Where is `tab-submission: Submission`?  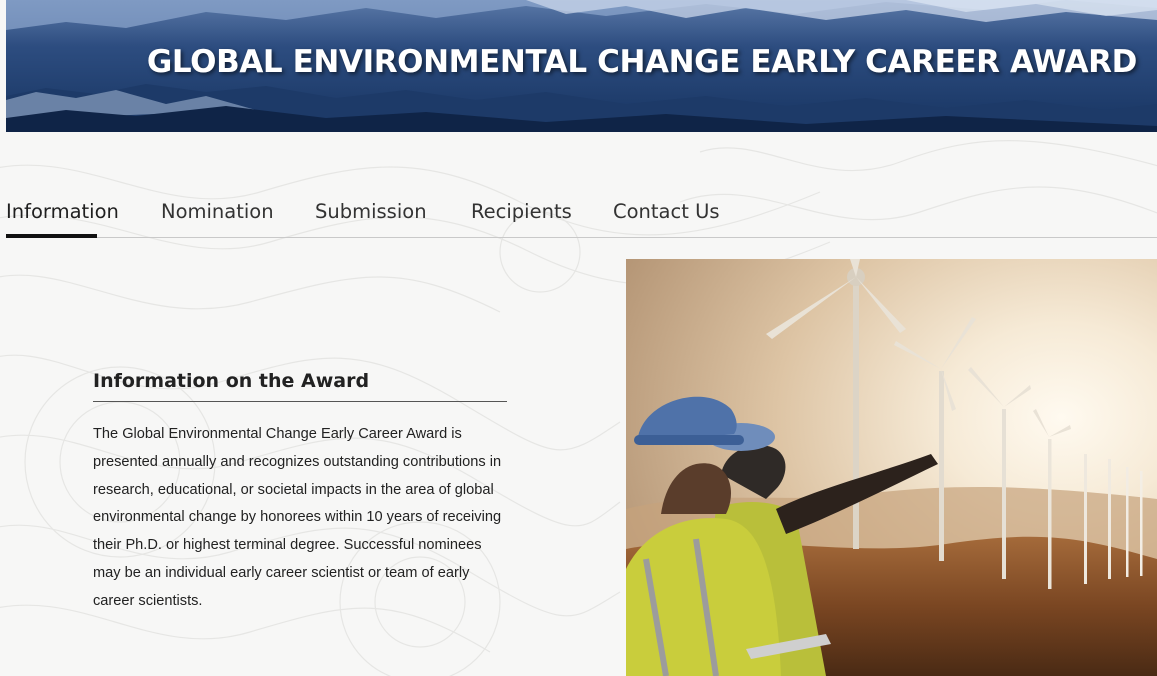 tab-submission: Submission is located at coordinates (371, 218).